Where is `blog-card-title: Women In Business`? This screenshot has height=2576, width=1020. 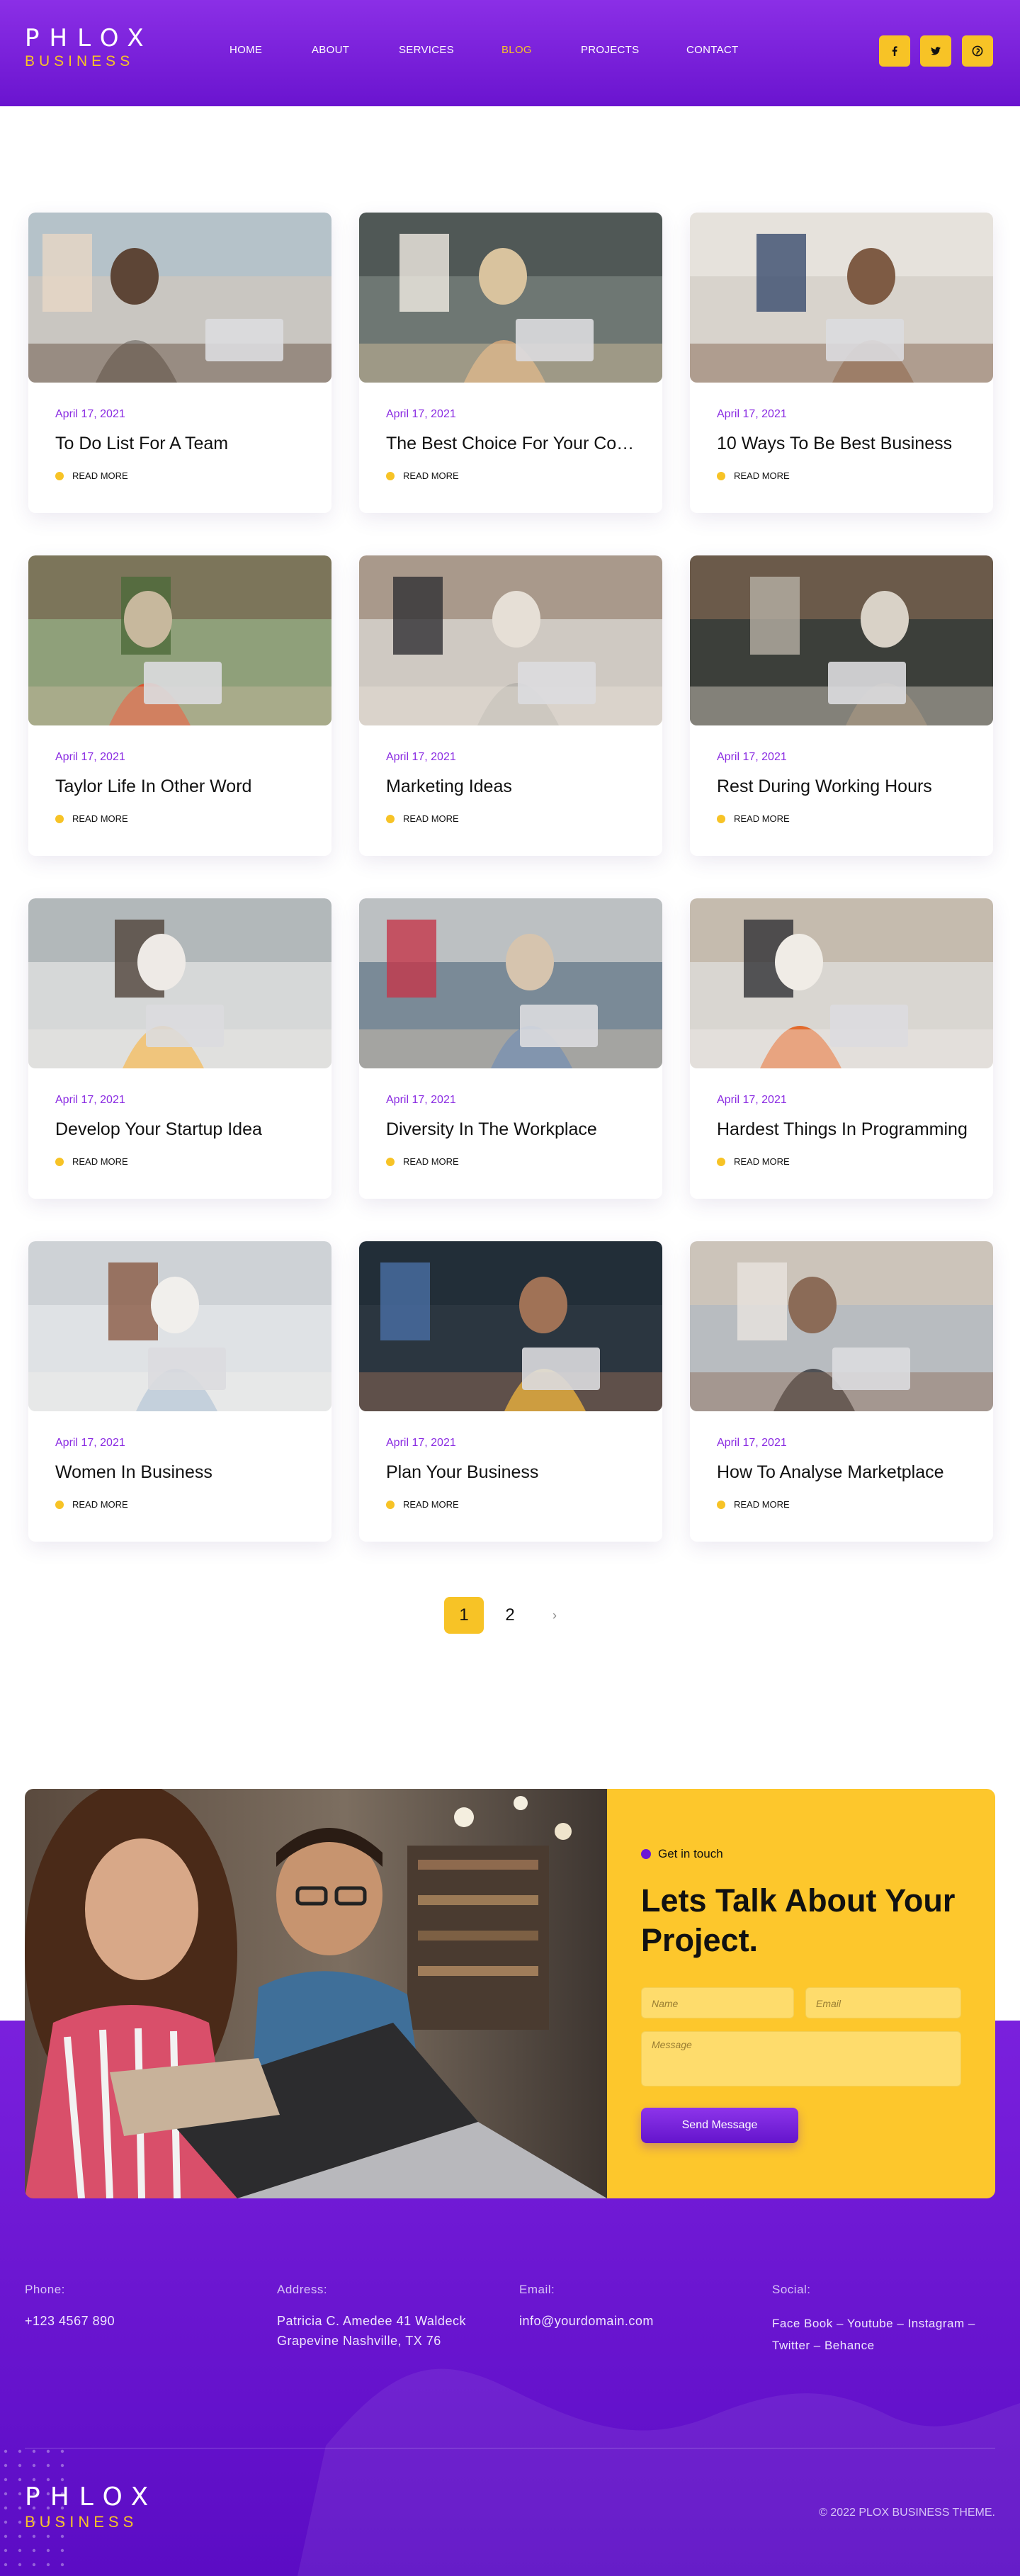 blog-card-title: Women In Business is located at coordinates (183, 1472).